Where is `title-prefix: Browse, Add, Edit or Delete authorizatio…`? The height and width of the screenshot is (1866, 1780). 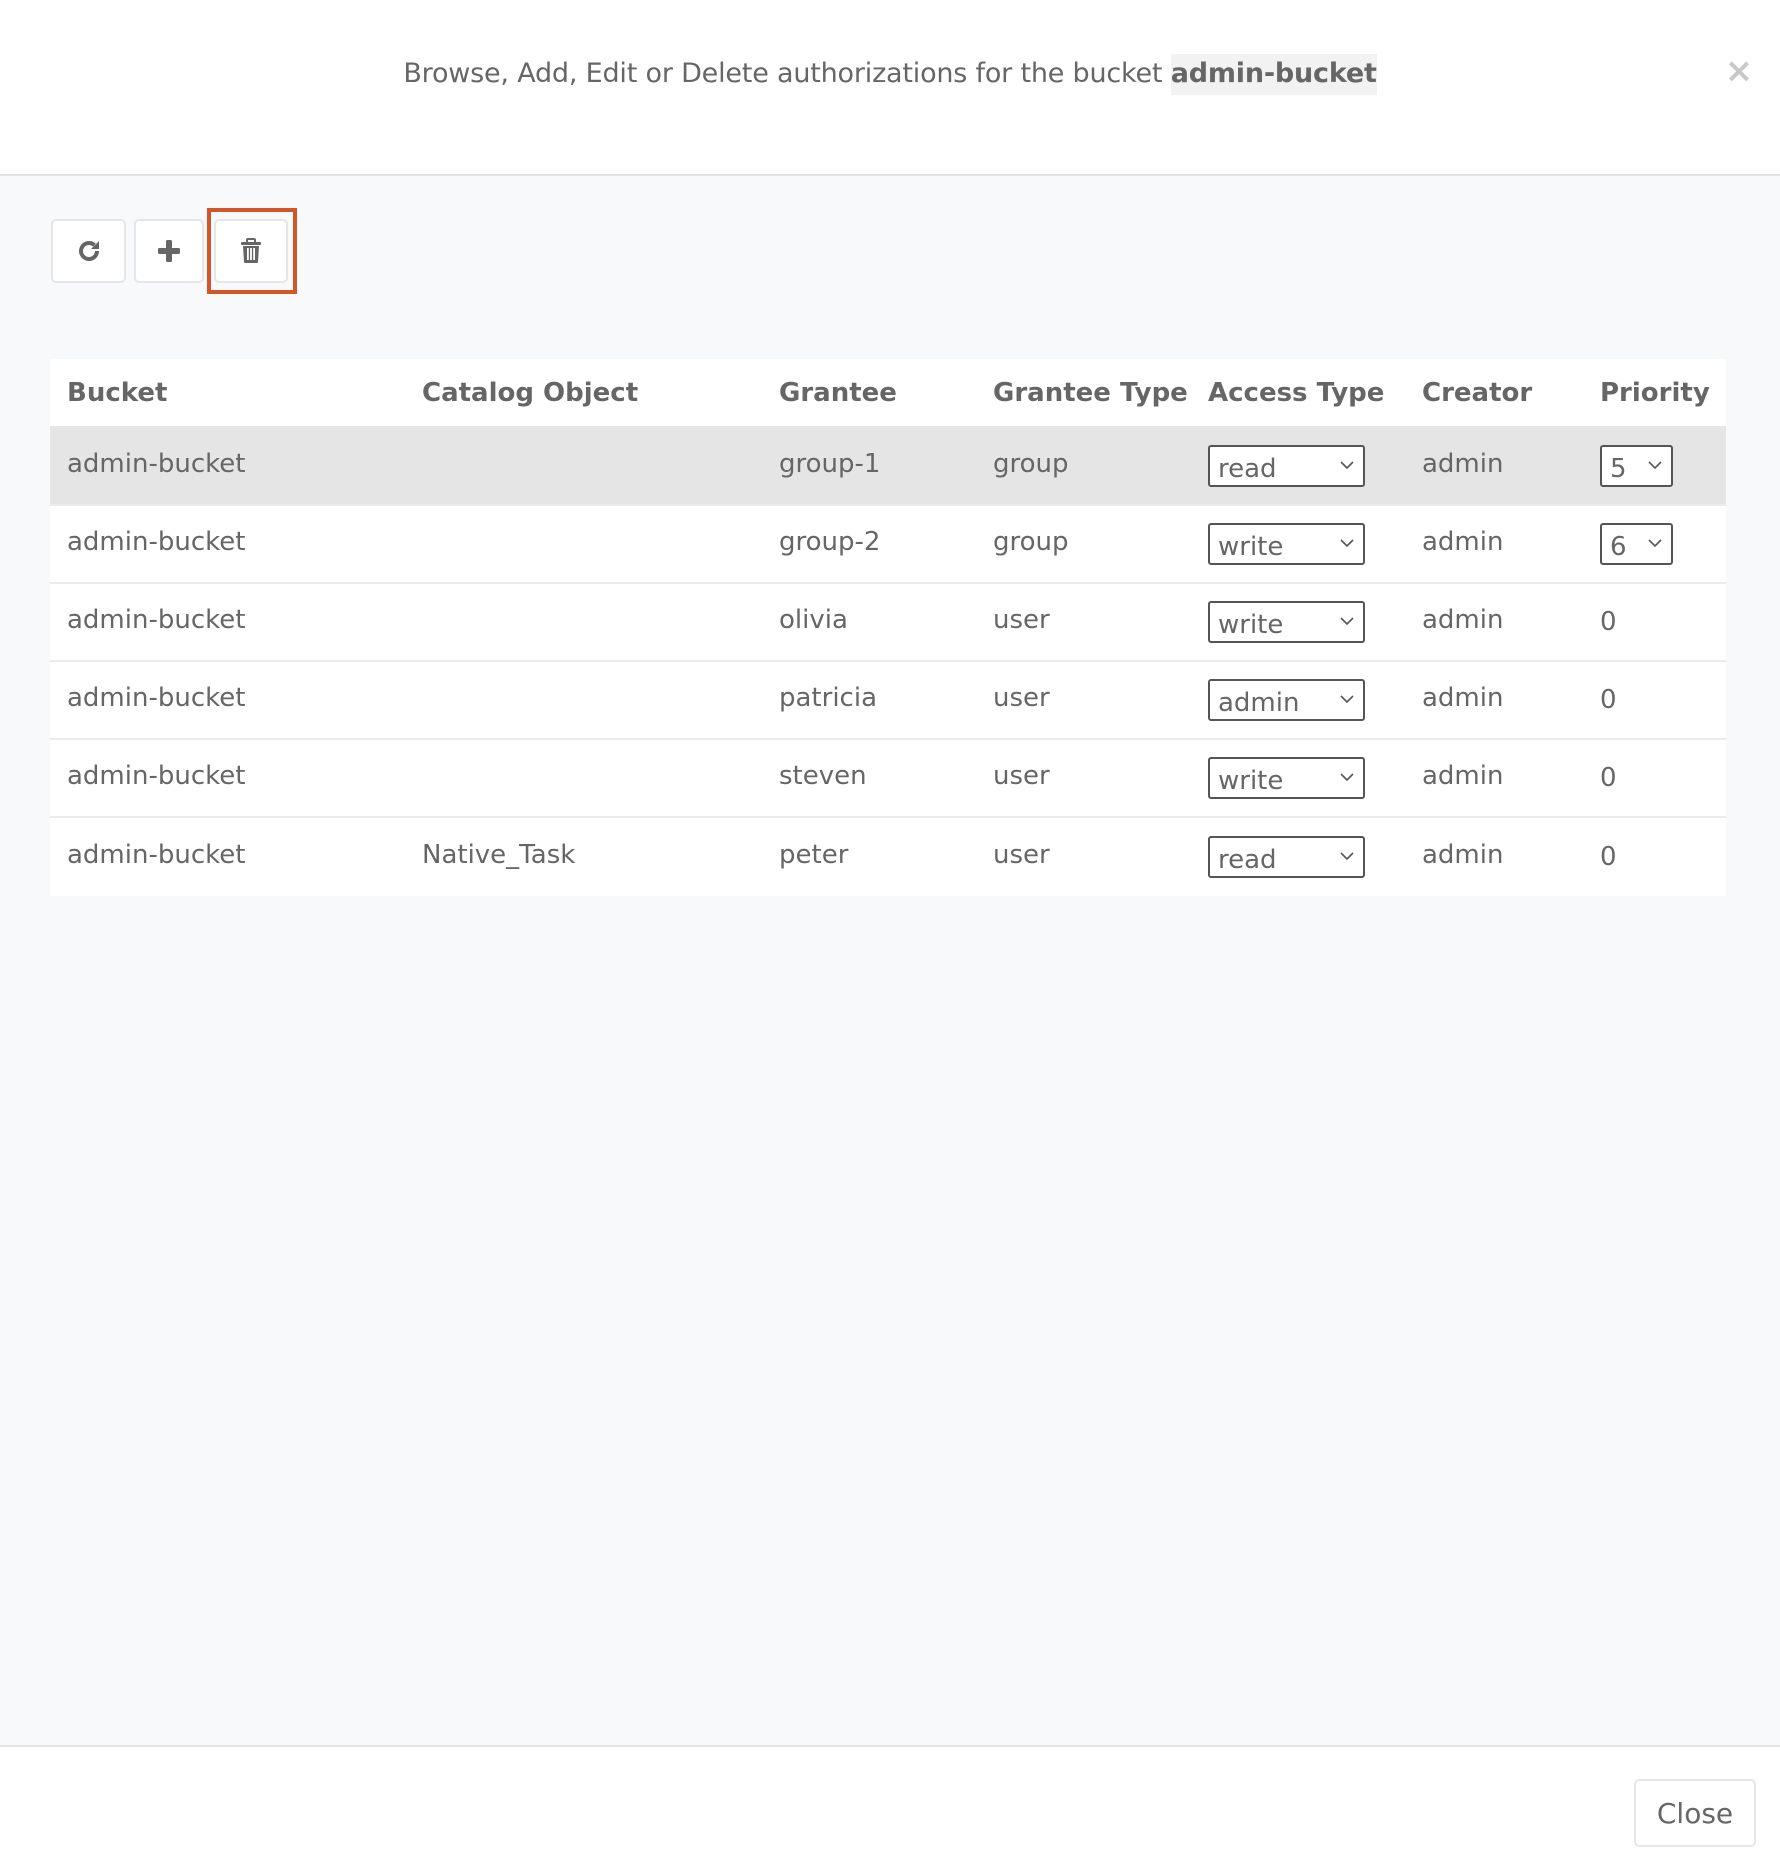
title-prefix: Browse, Add, Edit or Delete authorizatio… is located at coordinates (787, 73).